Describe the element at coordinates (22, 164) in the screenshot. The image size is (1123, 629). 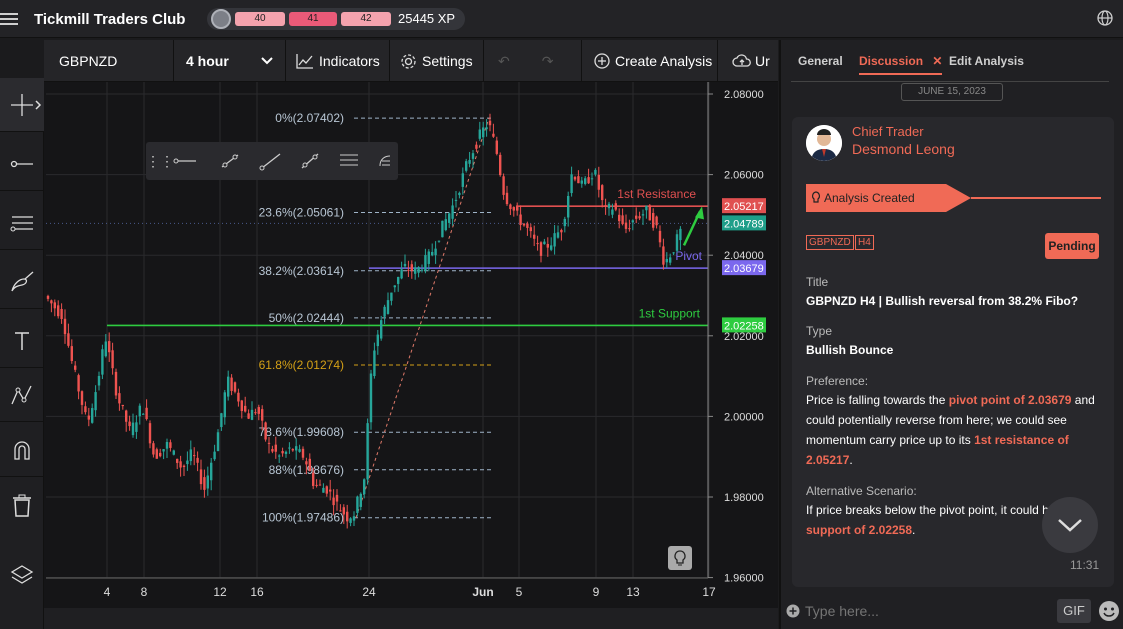
I see `trendline-tool` at that location.